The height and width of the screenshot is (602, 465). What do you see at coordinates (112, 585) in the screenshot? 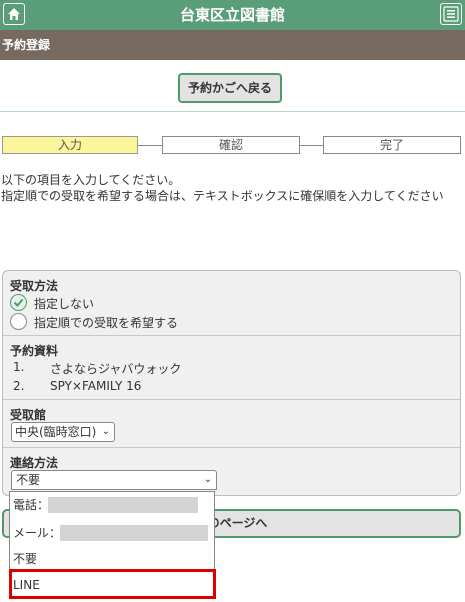
I see `option-line: LINE` at bounding box center [112, 585].